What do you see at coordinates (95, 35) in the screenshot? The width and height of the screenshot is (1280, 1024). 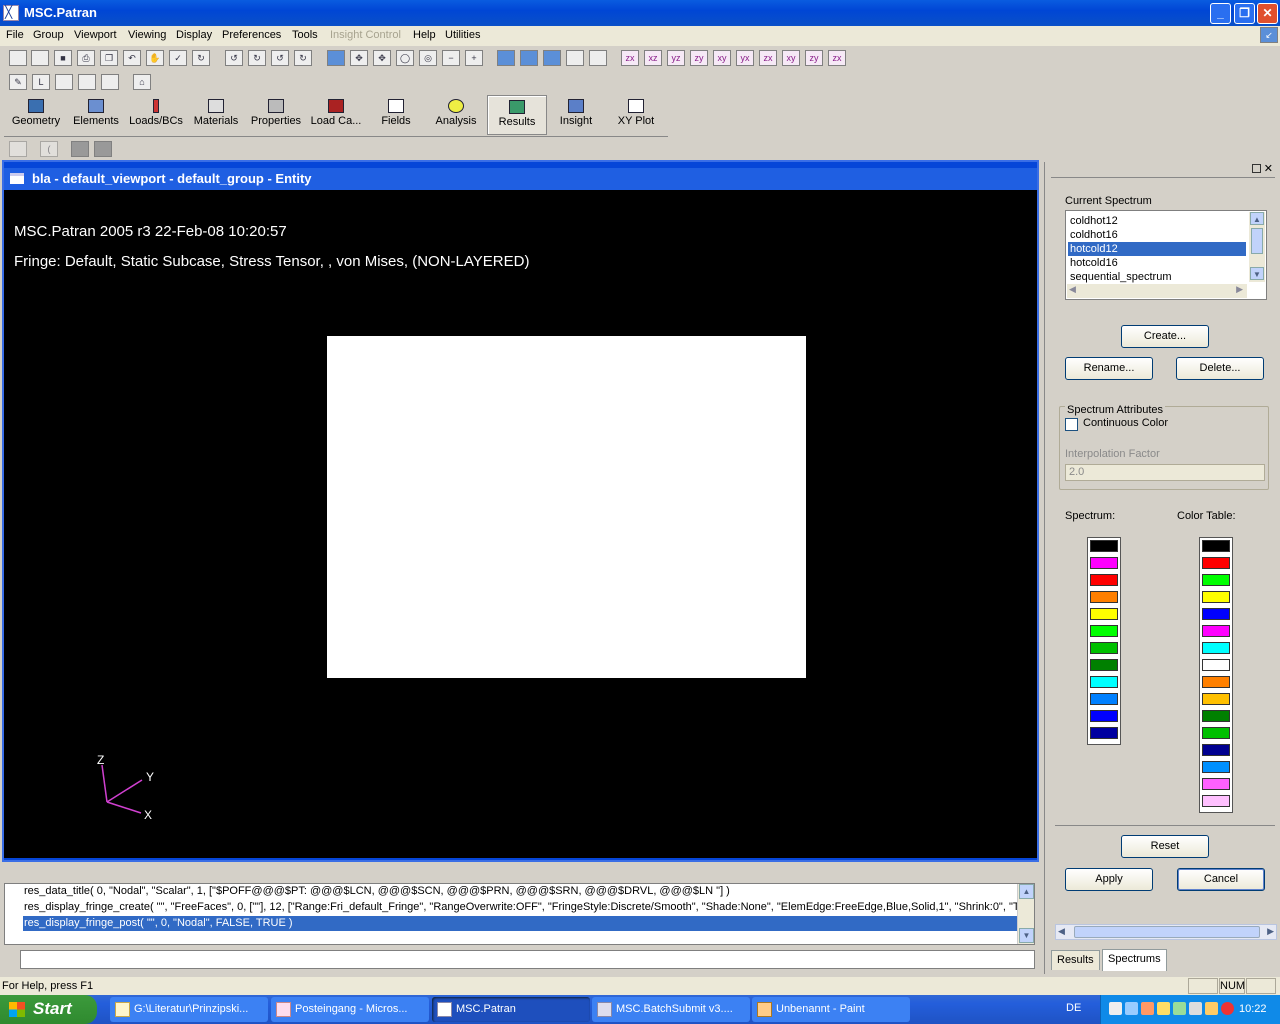 I see `menu-viewport: Viewport` at bounding box center [95, 35].